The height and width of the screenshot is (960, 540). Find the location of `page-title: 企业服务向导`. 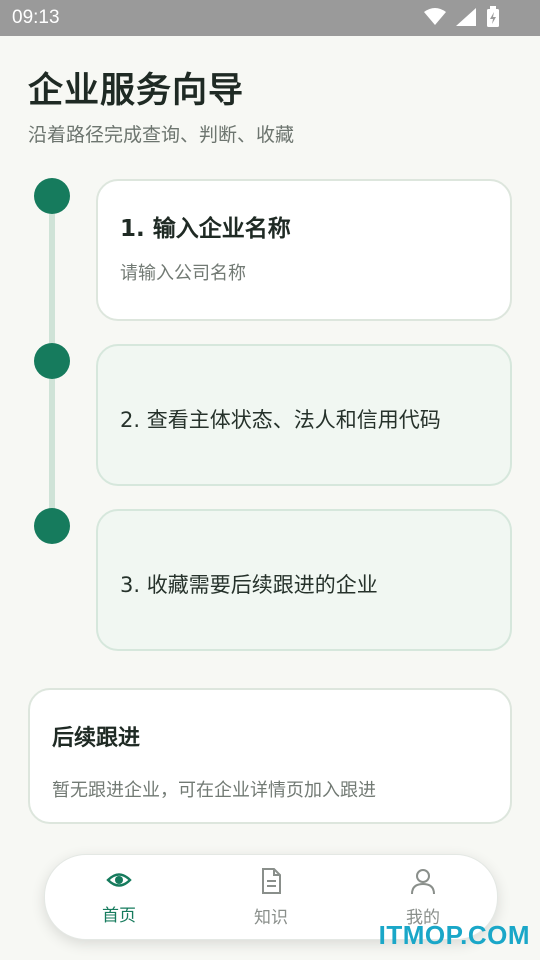

page-title: 企业服务向导 is located at coordinates (136, 91).